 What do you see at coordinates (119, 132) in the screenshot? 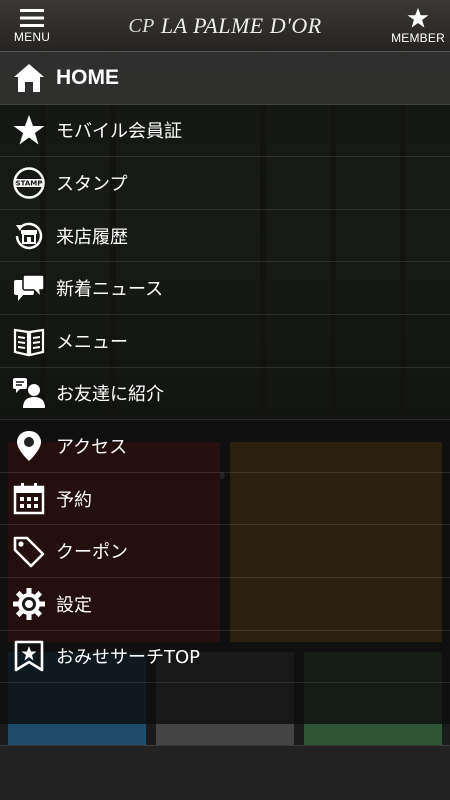
I see `menu-item-label: モバイル会員証` at bounding box center [119, 132].